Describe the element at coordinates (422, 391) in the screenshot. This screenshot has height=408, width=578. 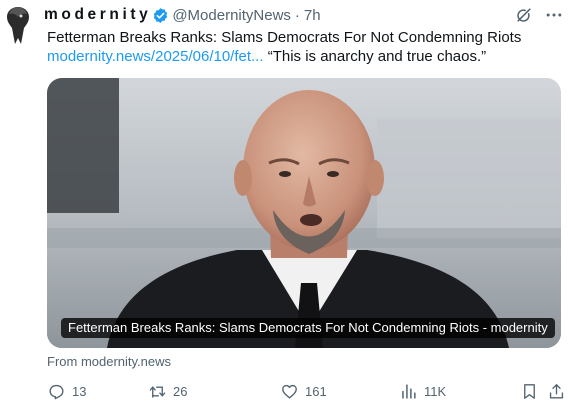
I see `views-button: 11K` at that location.